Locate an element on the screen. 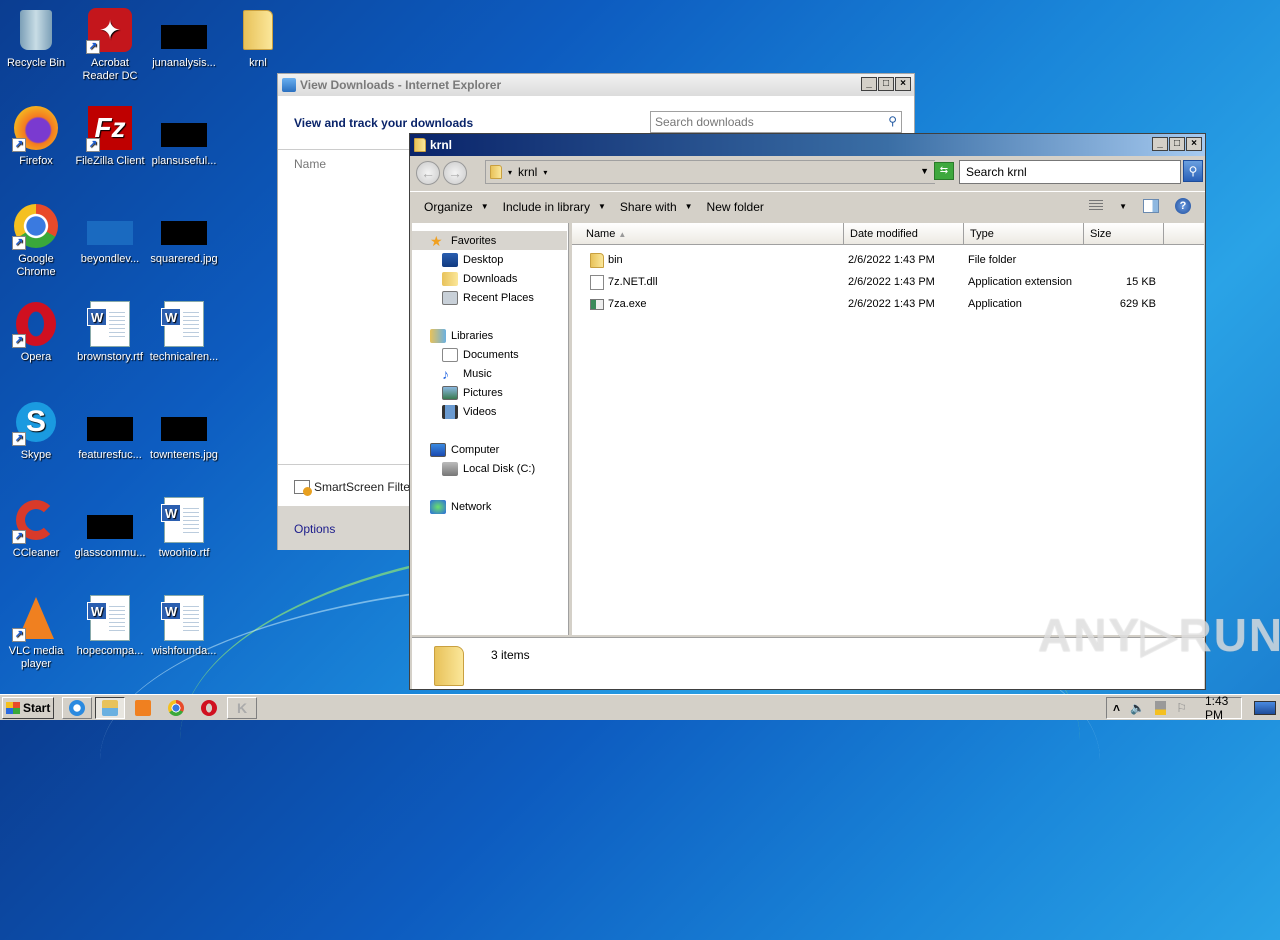  include-in-library-button: Include in library ▼ is located at coordinates (547, 207).